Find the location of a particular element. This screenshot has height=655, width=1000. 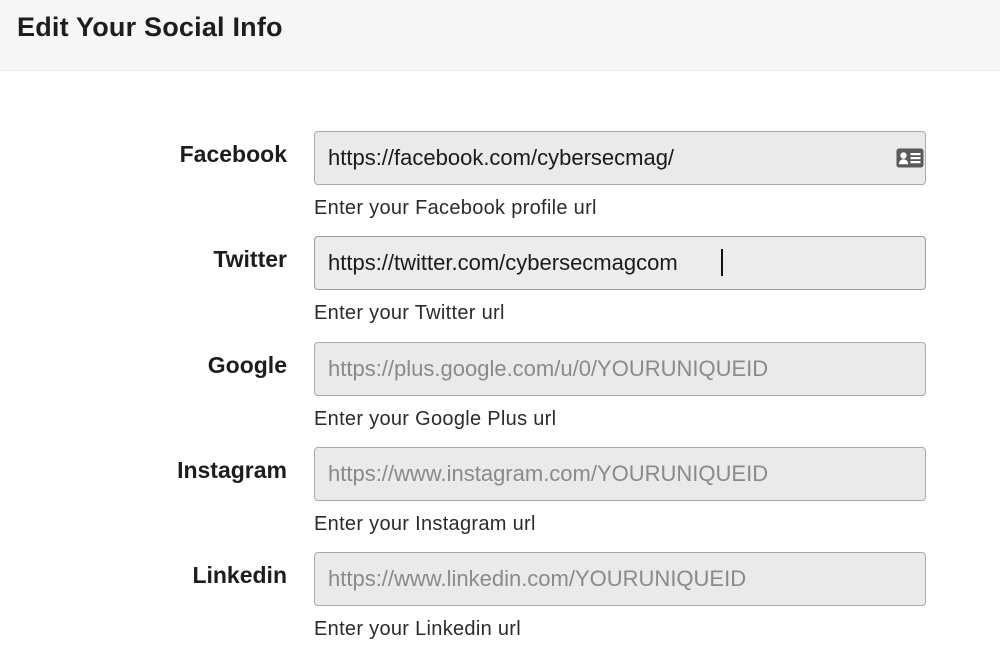

page-title: Edit Your Social Info is located at coordinates (150, 27).